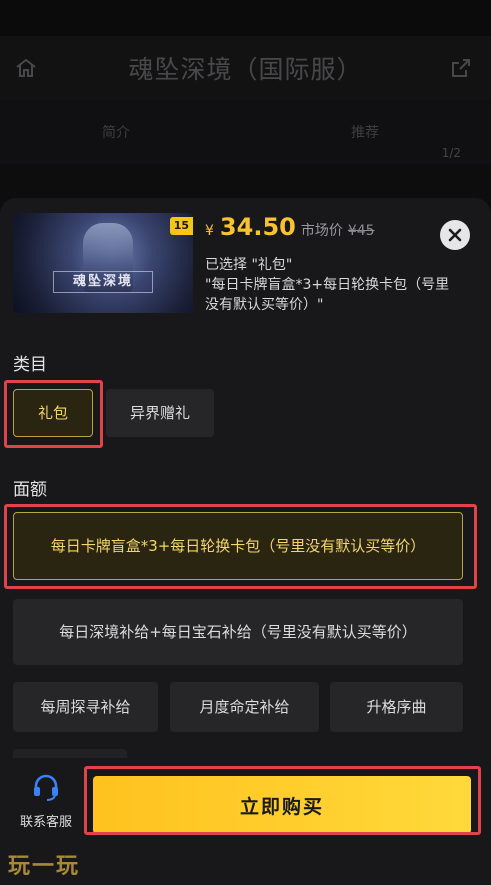 Image resolution: width=491 pixels, height=885 pixels. I want to click on market-price-label: 市场价, so click(321, 231).